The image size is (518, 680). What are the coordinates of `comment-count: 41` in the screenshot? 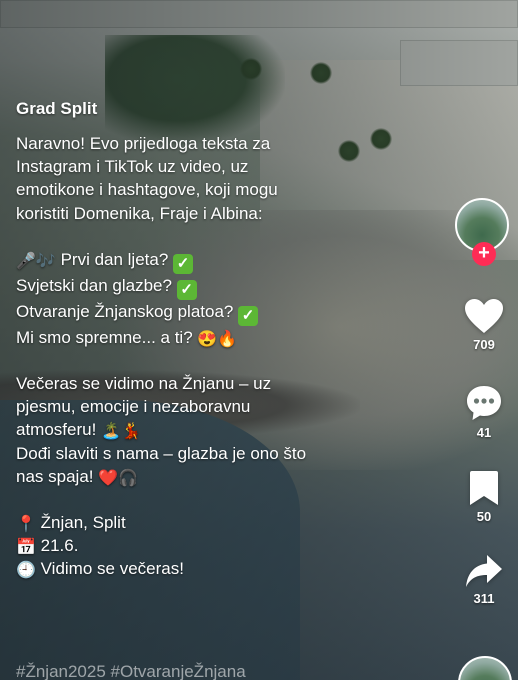 It's located at (484, 432).